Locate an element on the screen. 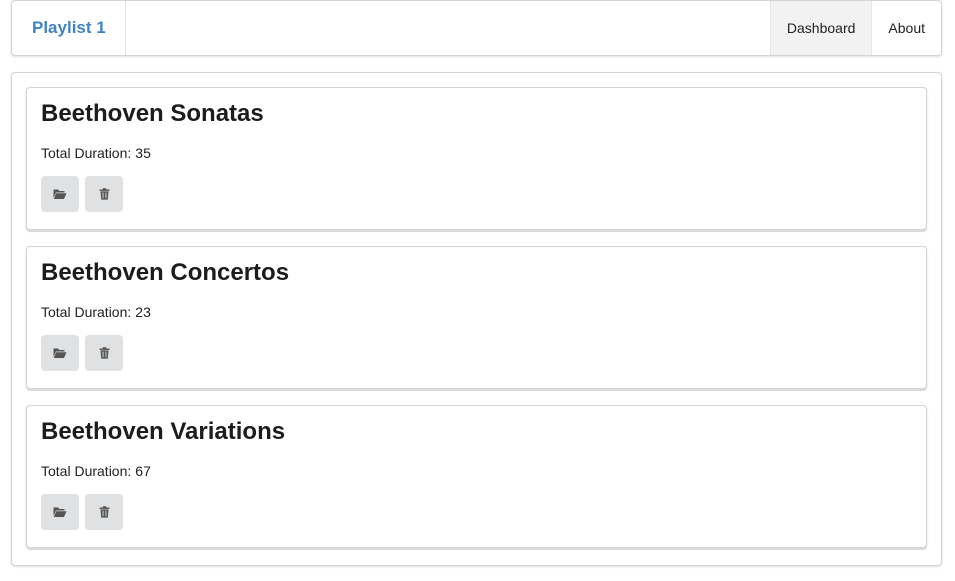 The height and width of the screenshot is (581, 955). menu-spacer is located at coordinates (448, 28).